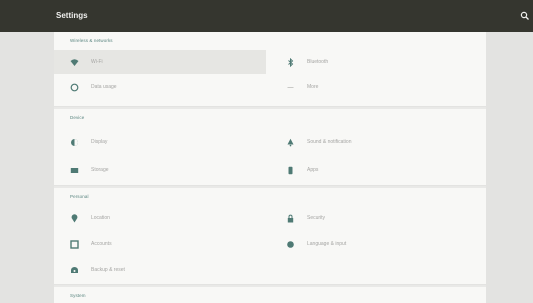 The width and height of the screenshot is (533, 303). I want to click on setting-item-location: Location, so click(160, 218).